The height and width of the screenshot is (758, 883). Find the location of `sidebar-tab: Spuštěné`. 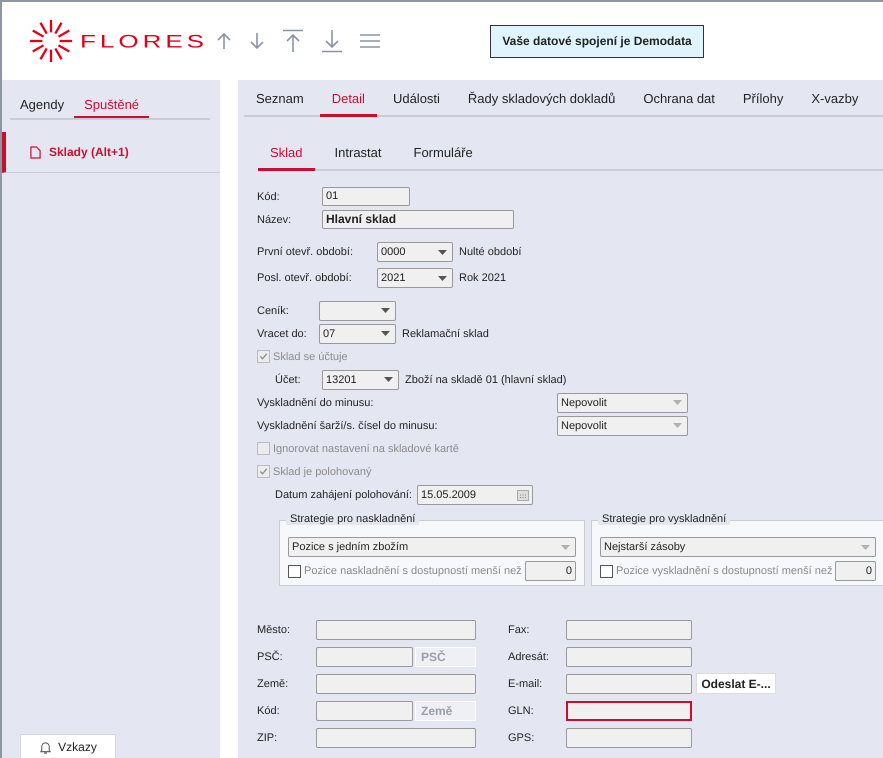

sidebar-tab: Spuštěné is located at coordinates (112, 105).